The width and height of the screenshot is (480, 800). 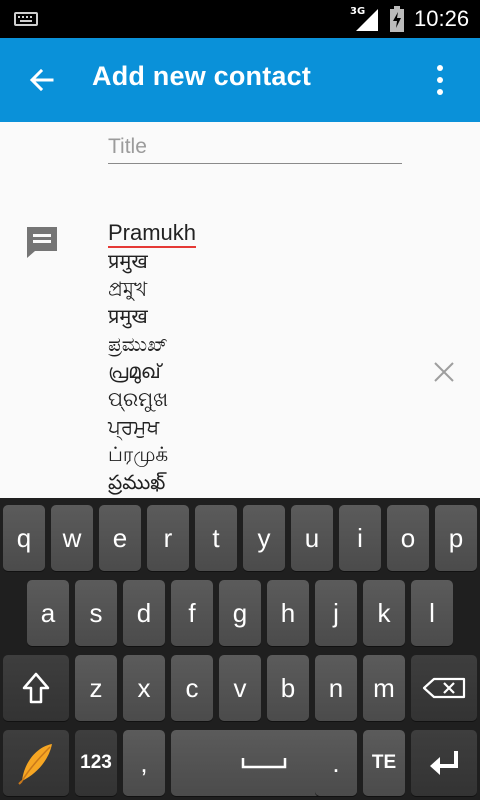 I want to click on key-t: t, so click(x=216, y=538).